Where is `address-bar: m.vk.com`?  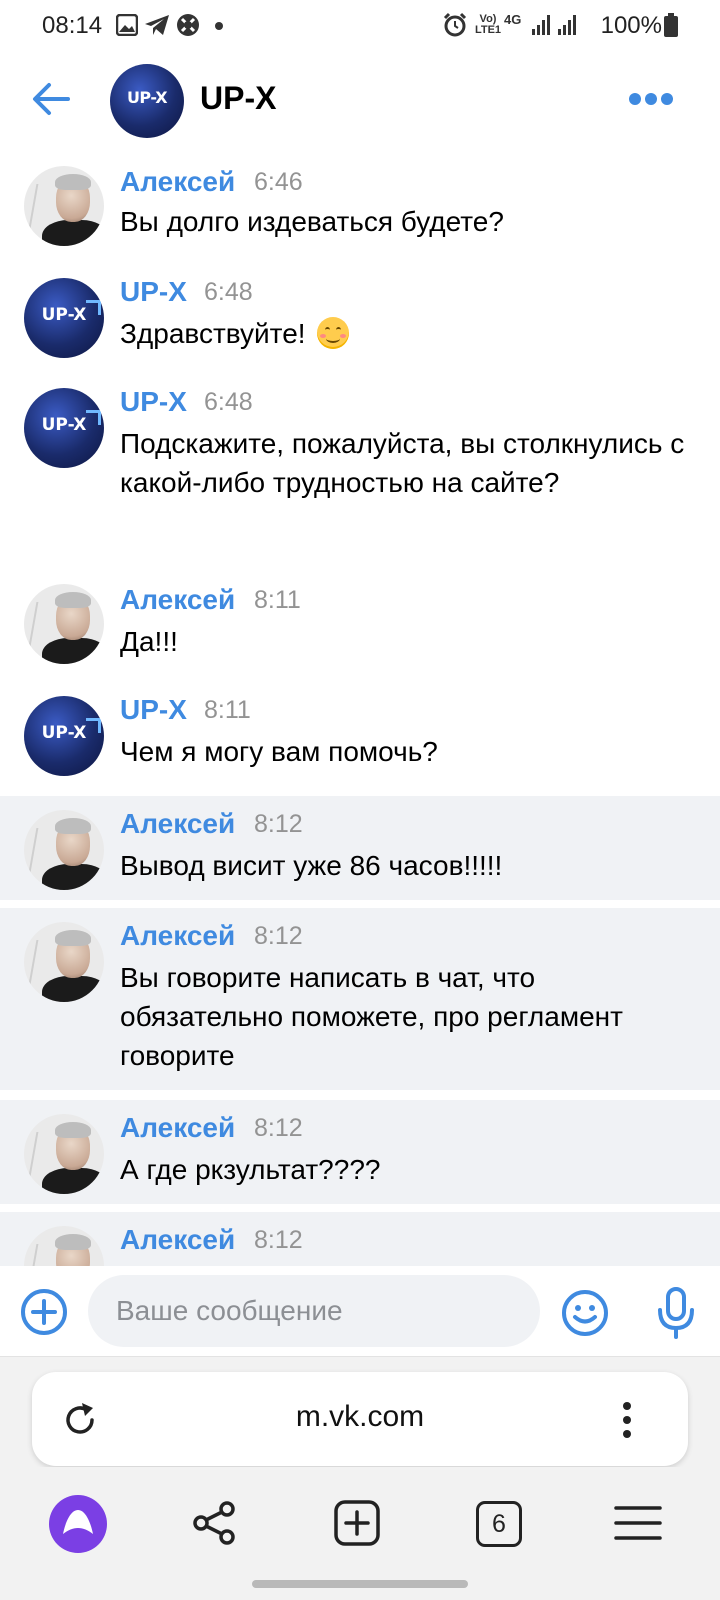 address-bar: m.vk.com is located at coordinates (360, 1419).